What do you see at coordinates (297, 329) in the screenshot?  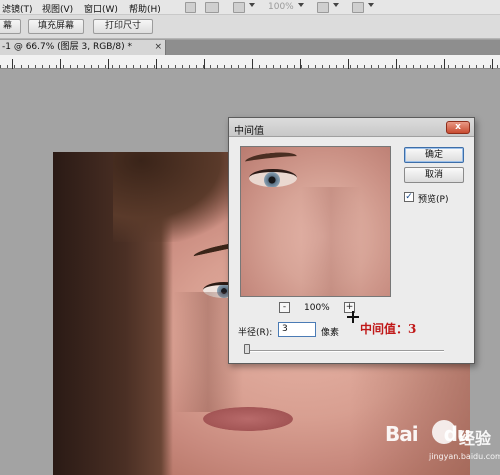 I see `radius-input: 3` at bounding box center [297, 329].